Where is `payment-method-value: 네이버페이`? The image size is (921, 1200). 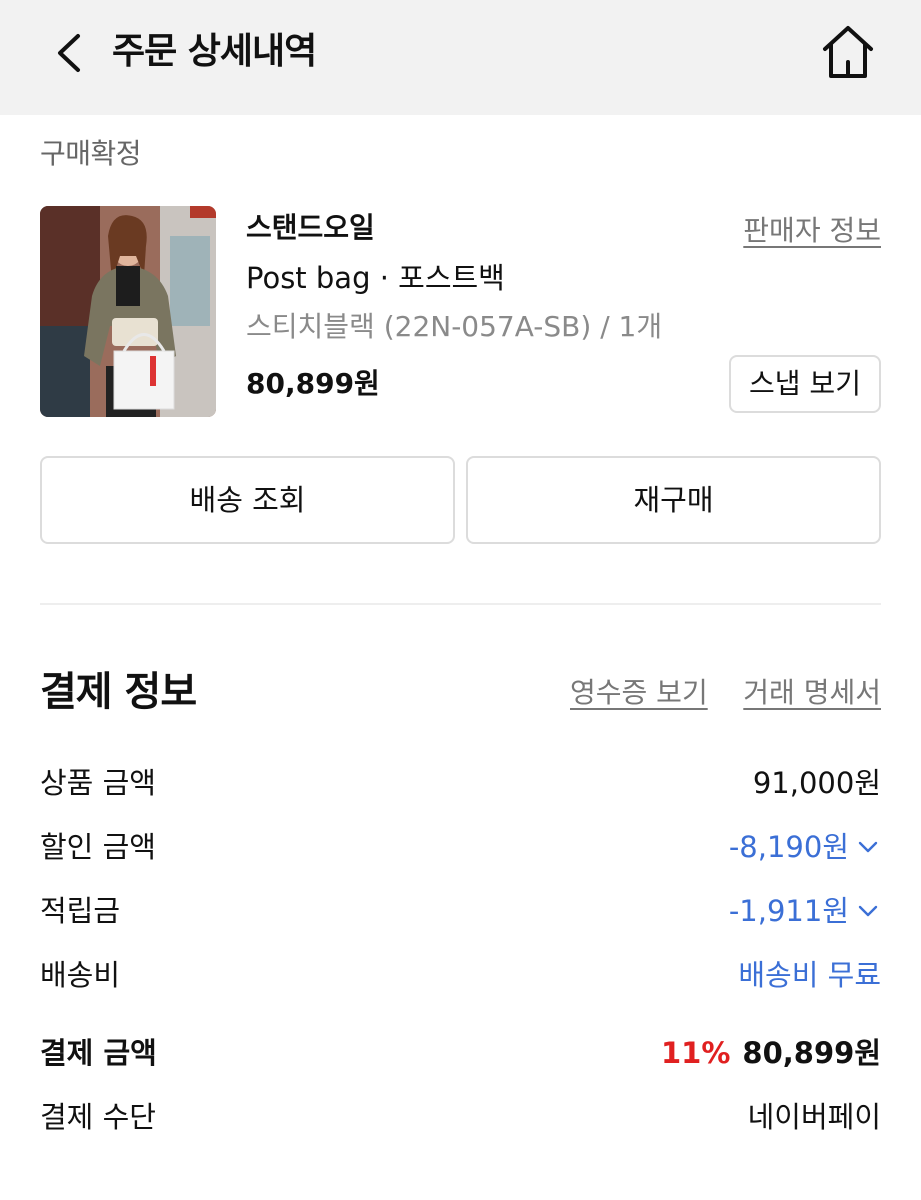 payment-method-value: 네이버페이 is located at coordinates (814, 1117).